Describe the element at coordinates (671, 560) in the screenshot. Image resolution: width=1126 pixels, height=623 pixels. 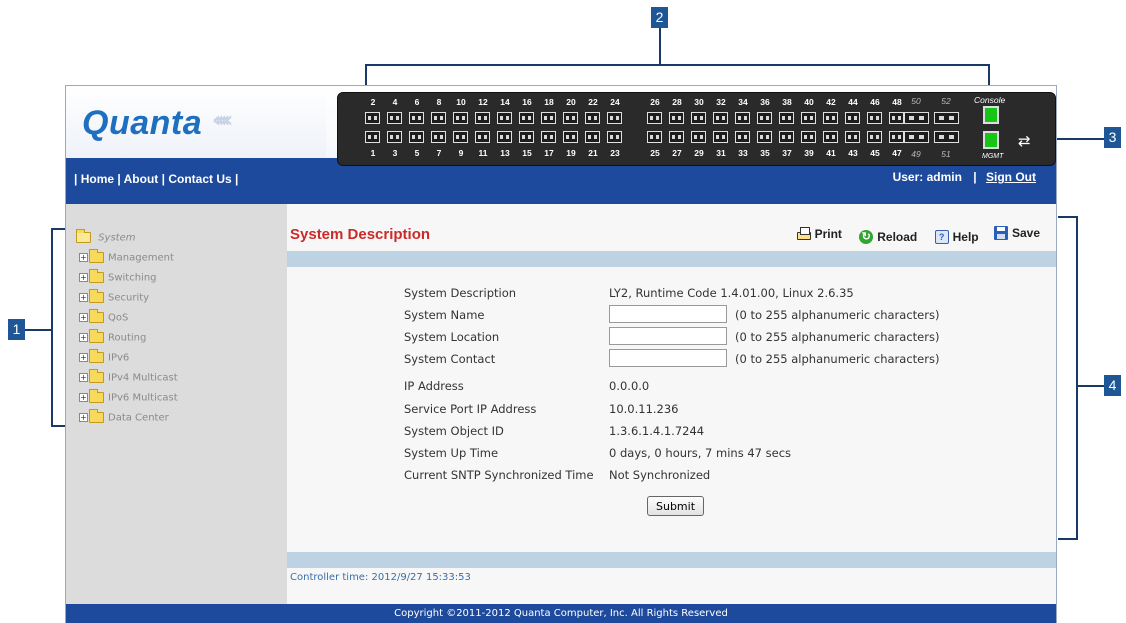
I see `footer-band` at that location.